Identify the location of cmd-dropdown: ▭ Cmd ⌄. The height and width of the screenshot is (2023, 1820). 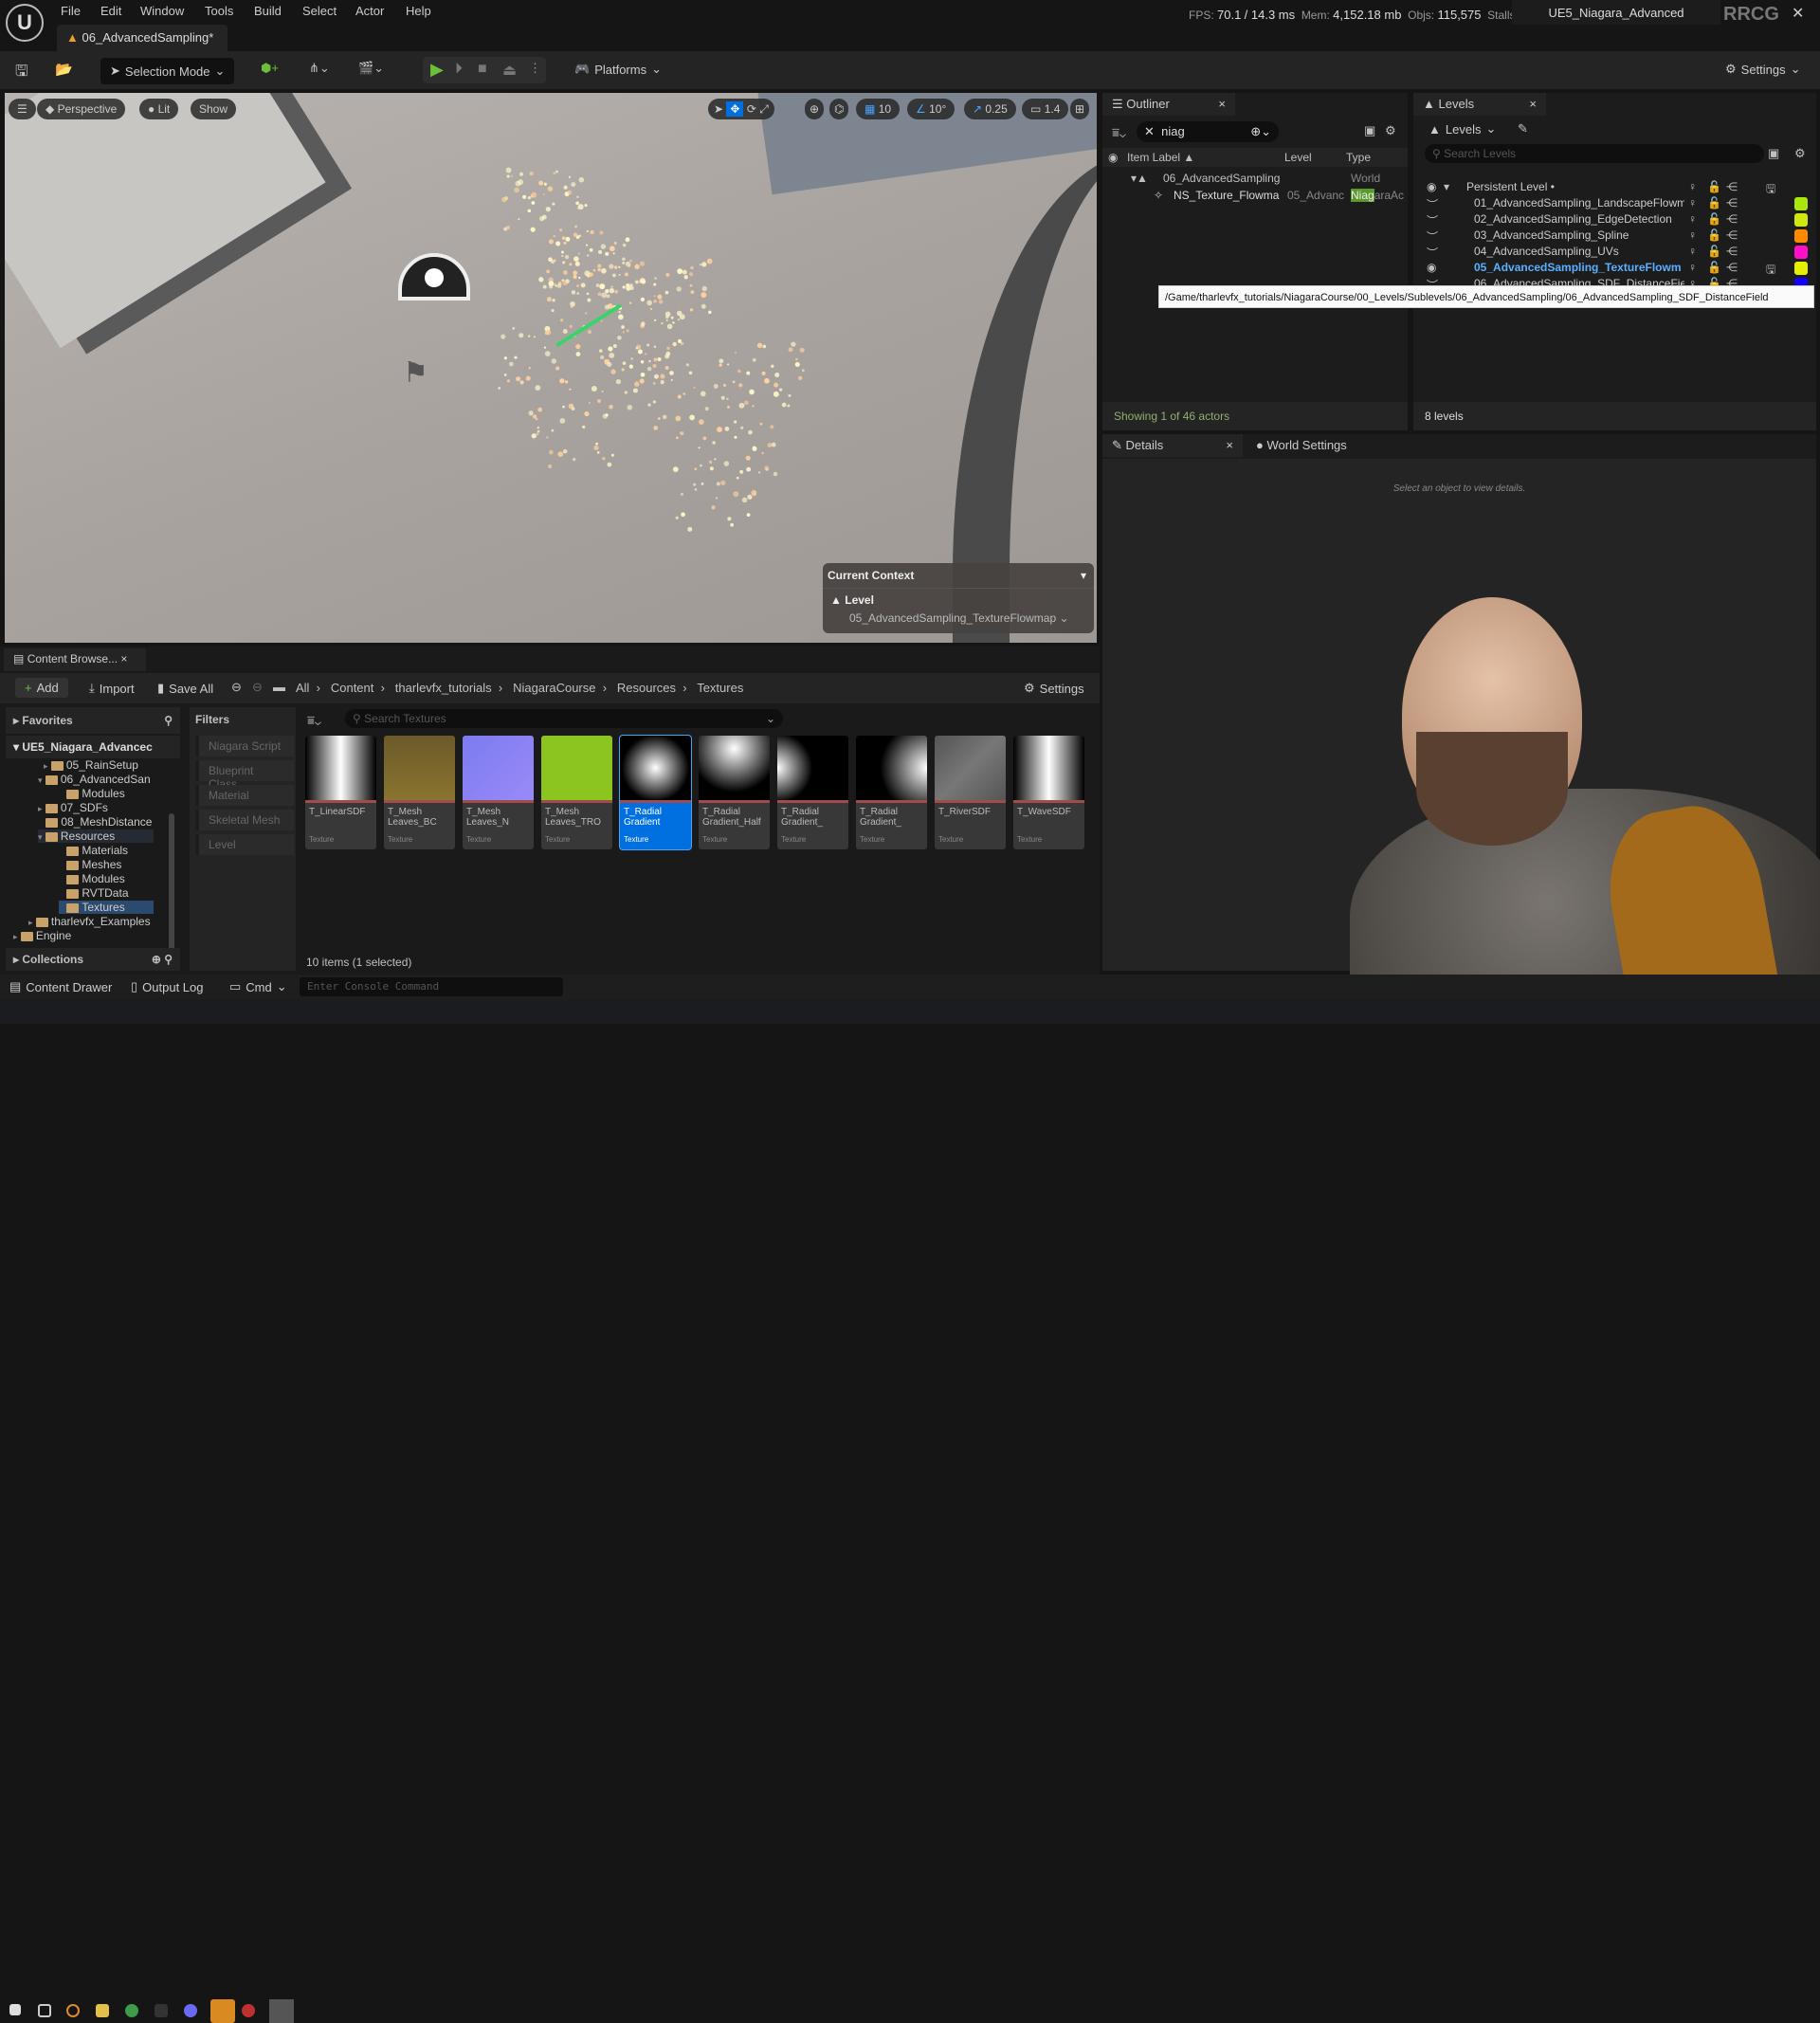
(258, 987).